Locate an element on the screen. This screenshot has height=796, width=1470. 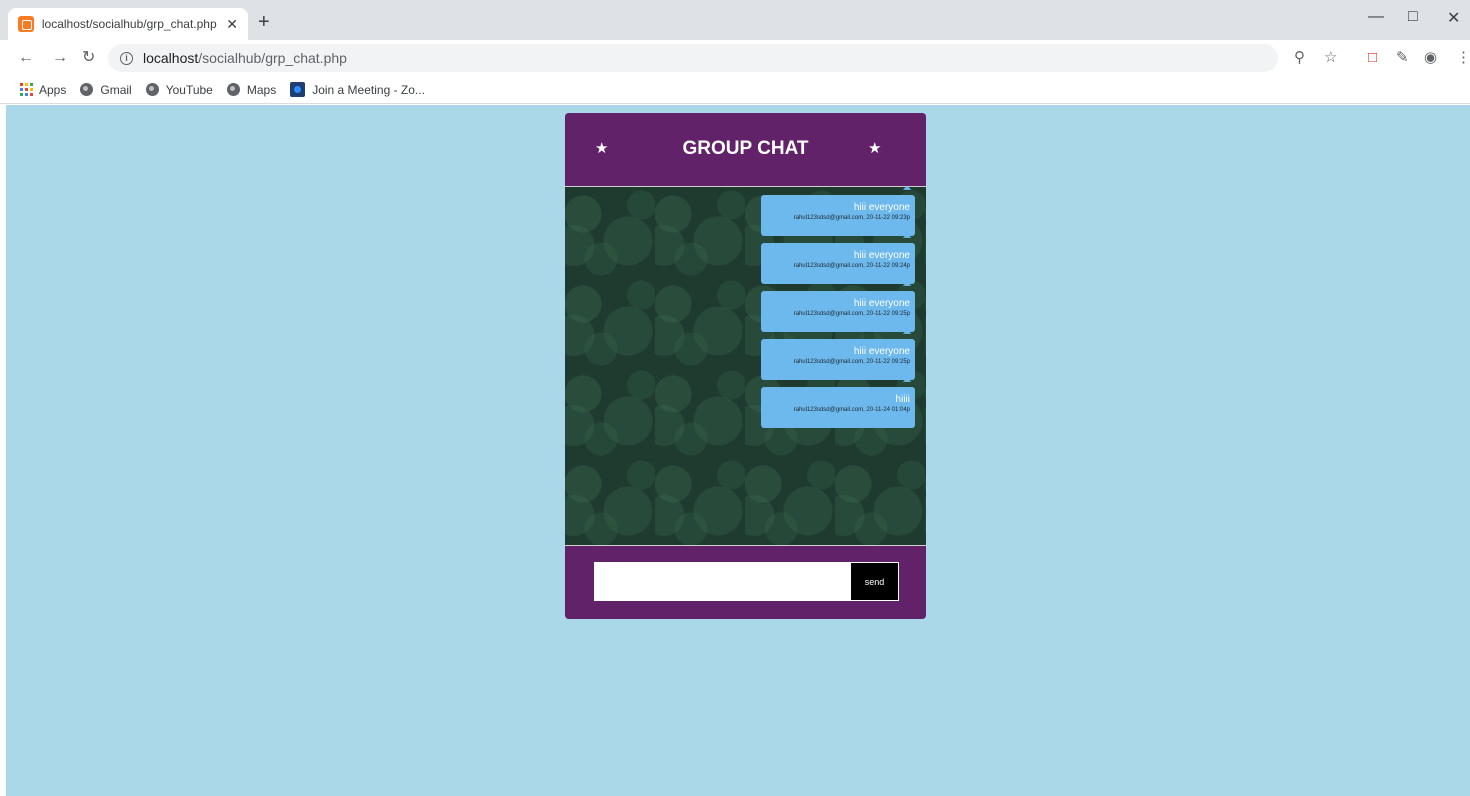
close-window-icon: ✕ is located at coordinates (1453, 18).